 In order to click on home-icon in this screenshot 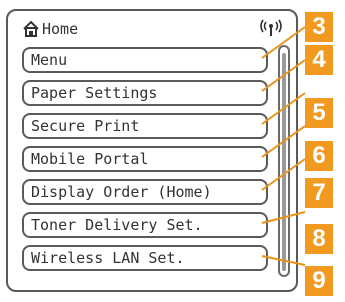, I will do `click(31, 29)`.